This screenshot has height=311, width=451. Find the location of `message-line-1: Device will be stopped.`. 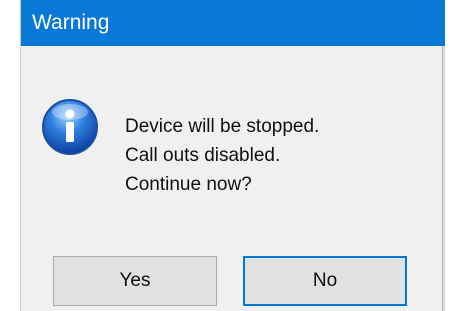

message-line-1: Device will be stopped. is located at coordinates (222, 126).